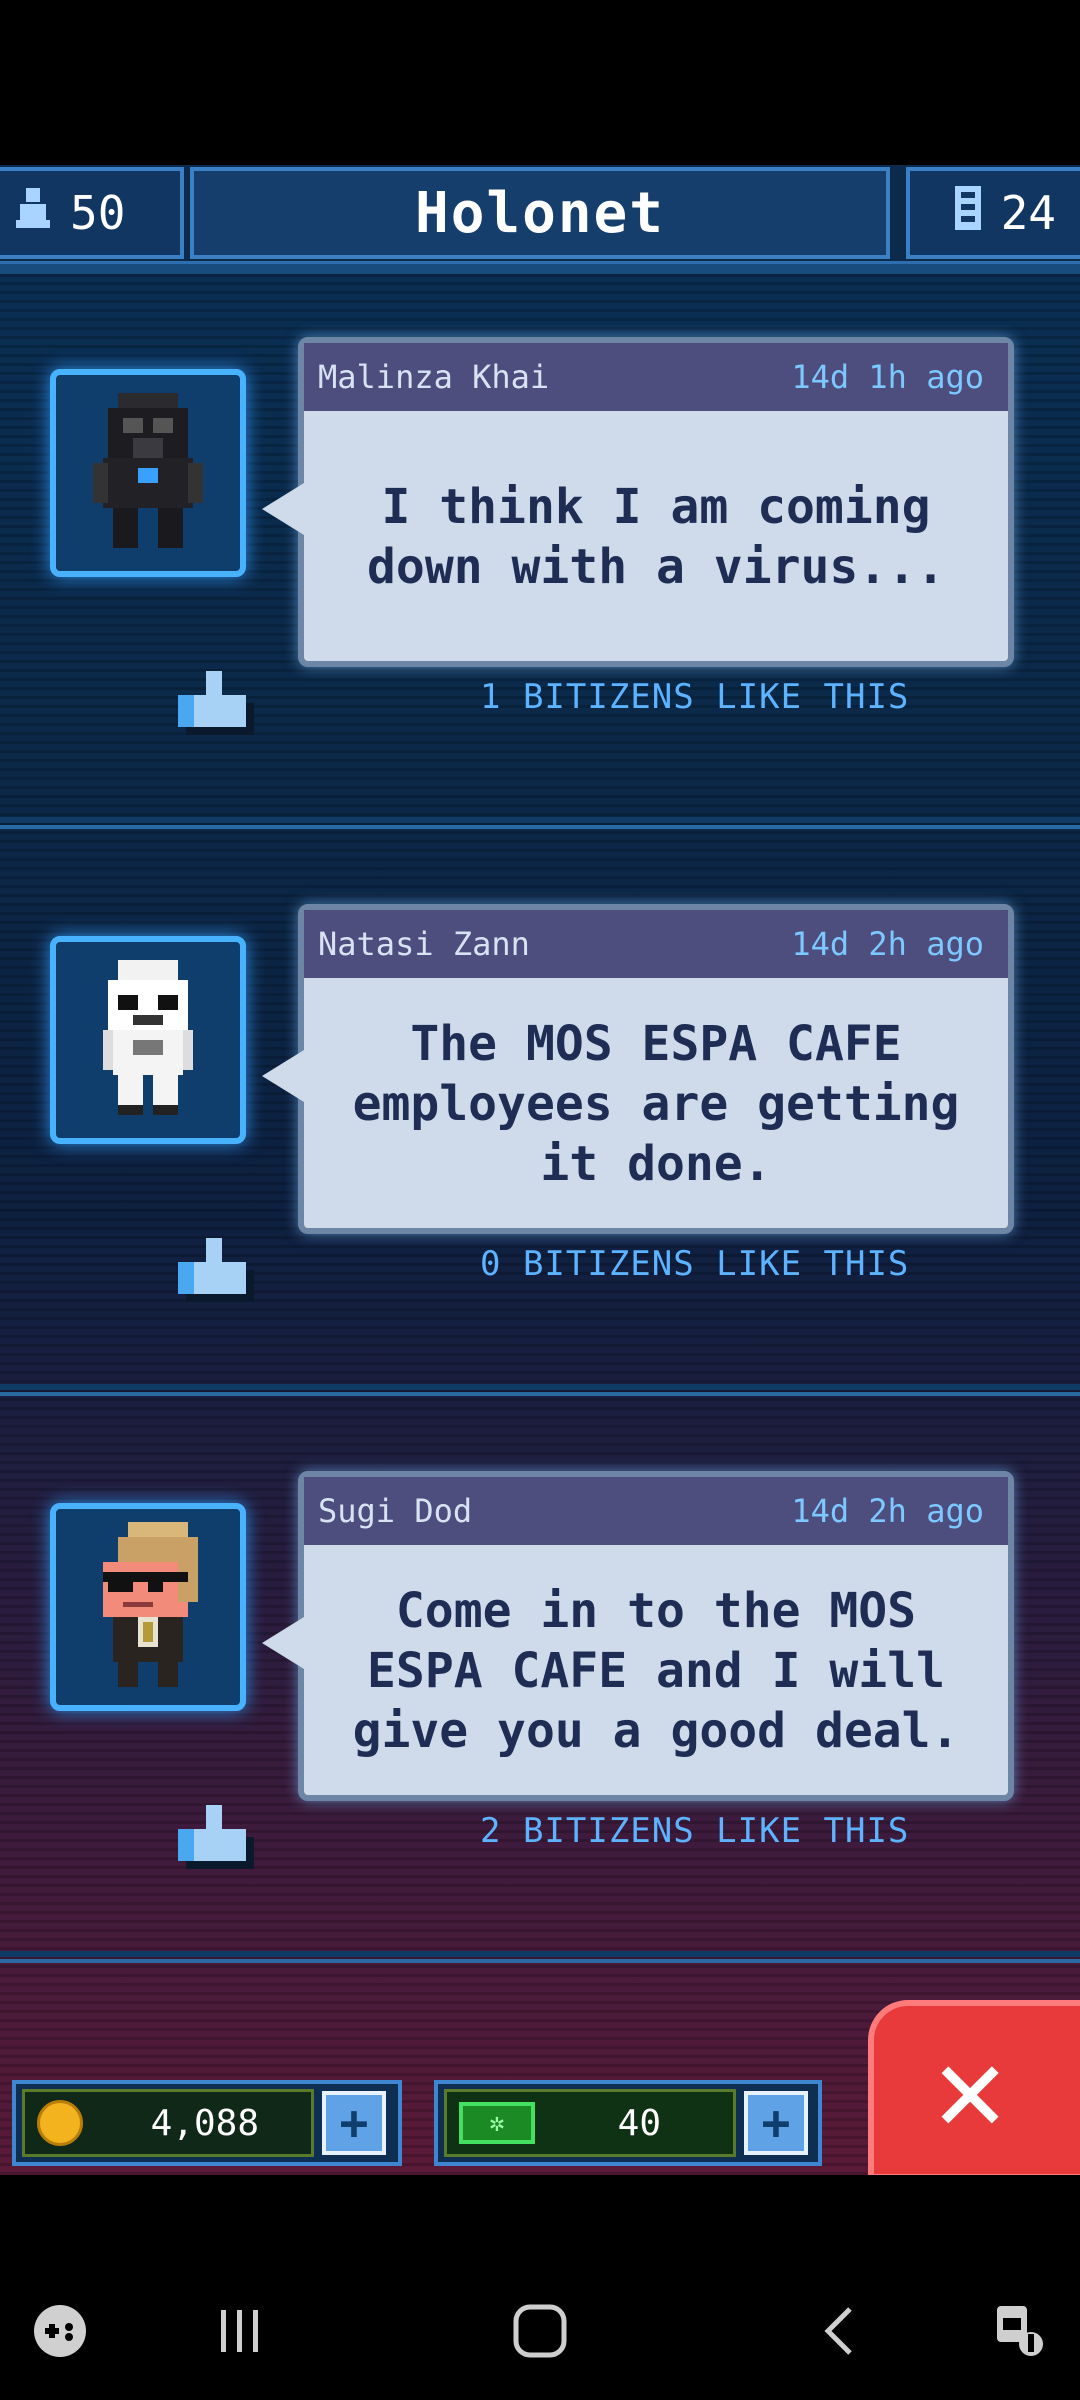  I want to click on message-header: Natasi Zann 14d 2h ago, so click(656, 944).